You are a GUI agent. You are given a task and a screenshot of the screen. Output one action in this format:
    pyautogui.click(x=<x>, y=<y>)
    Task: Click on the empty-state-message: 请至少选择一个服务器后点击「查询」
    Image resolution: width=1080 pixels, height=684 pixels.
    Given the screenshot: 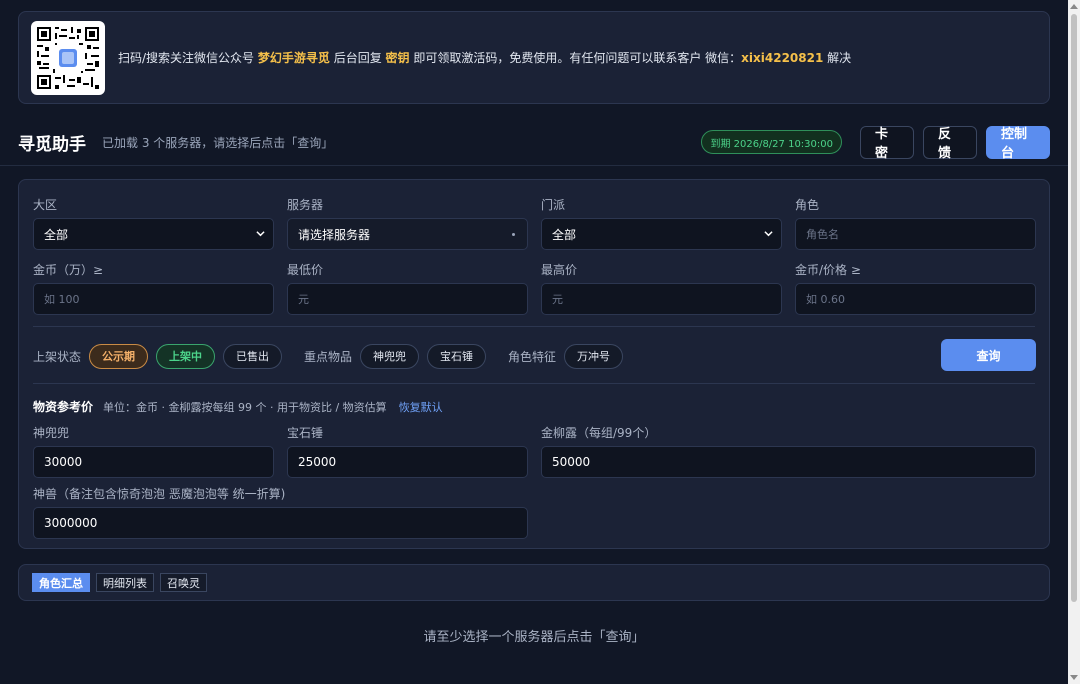 What is the action you would take?
    pyautogui.click(x=534, y=637)
    